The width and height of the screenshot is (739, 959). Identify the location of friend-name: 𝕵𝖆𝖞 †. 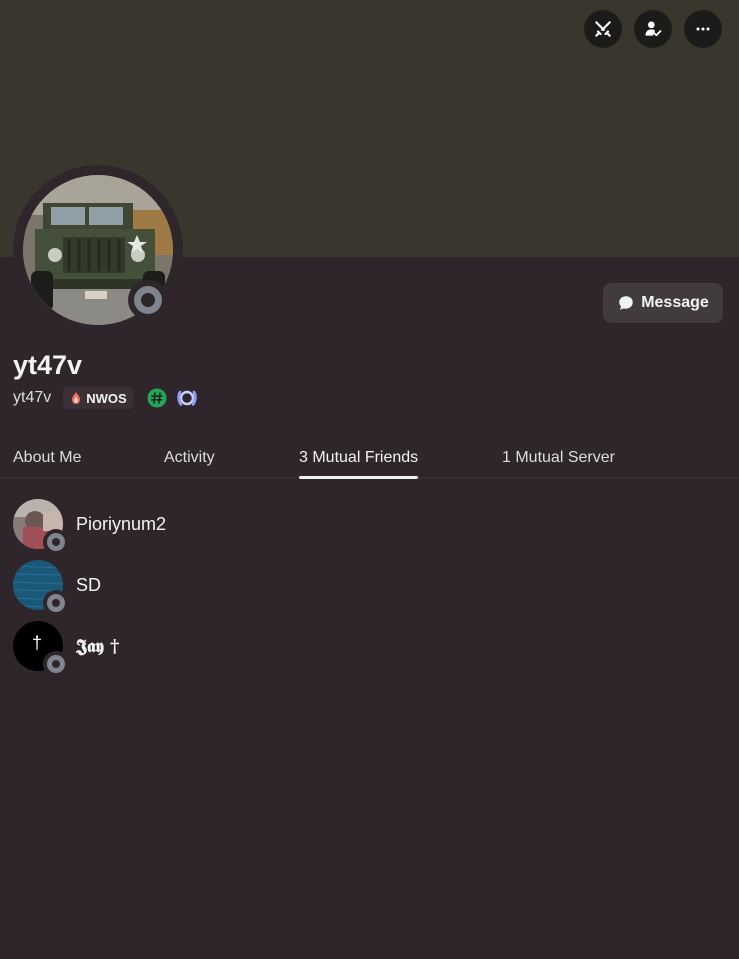
(98, 646).